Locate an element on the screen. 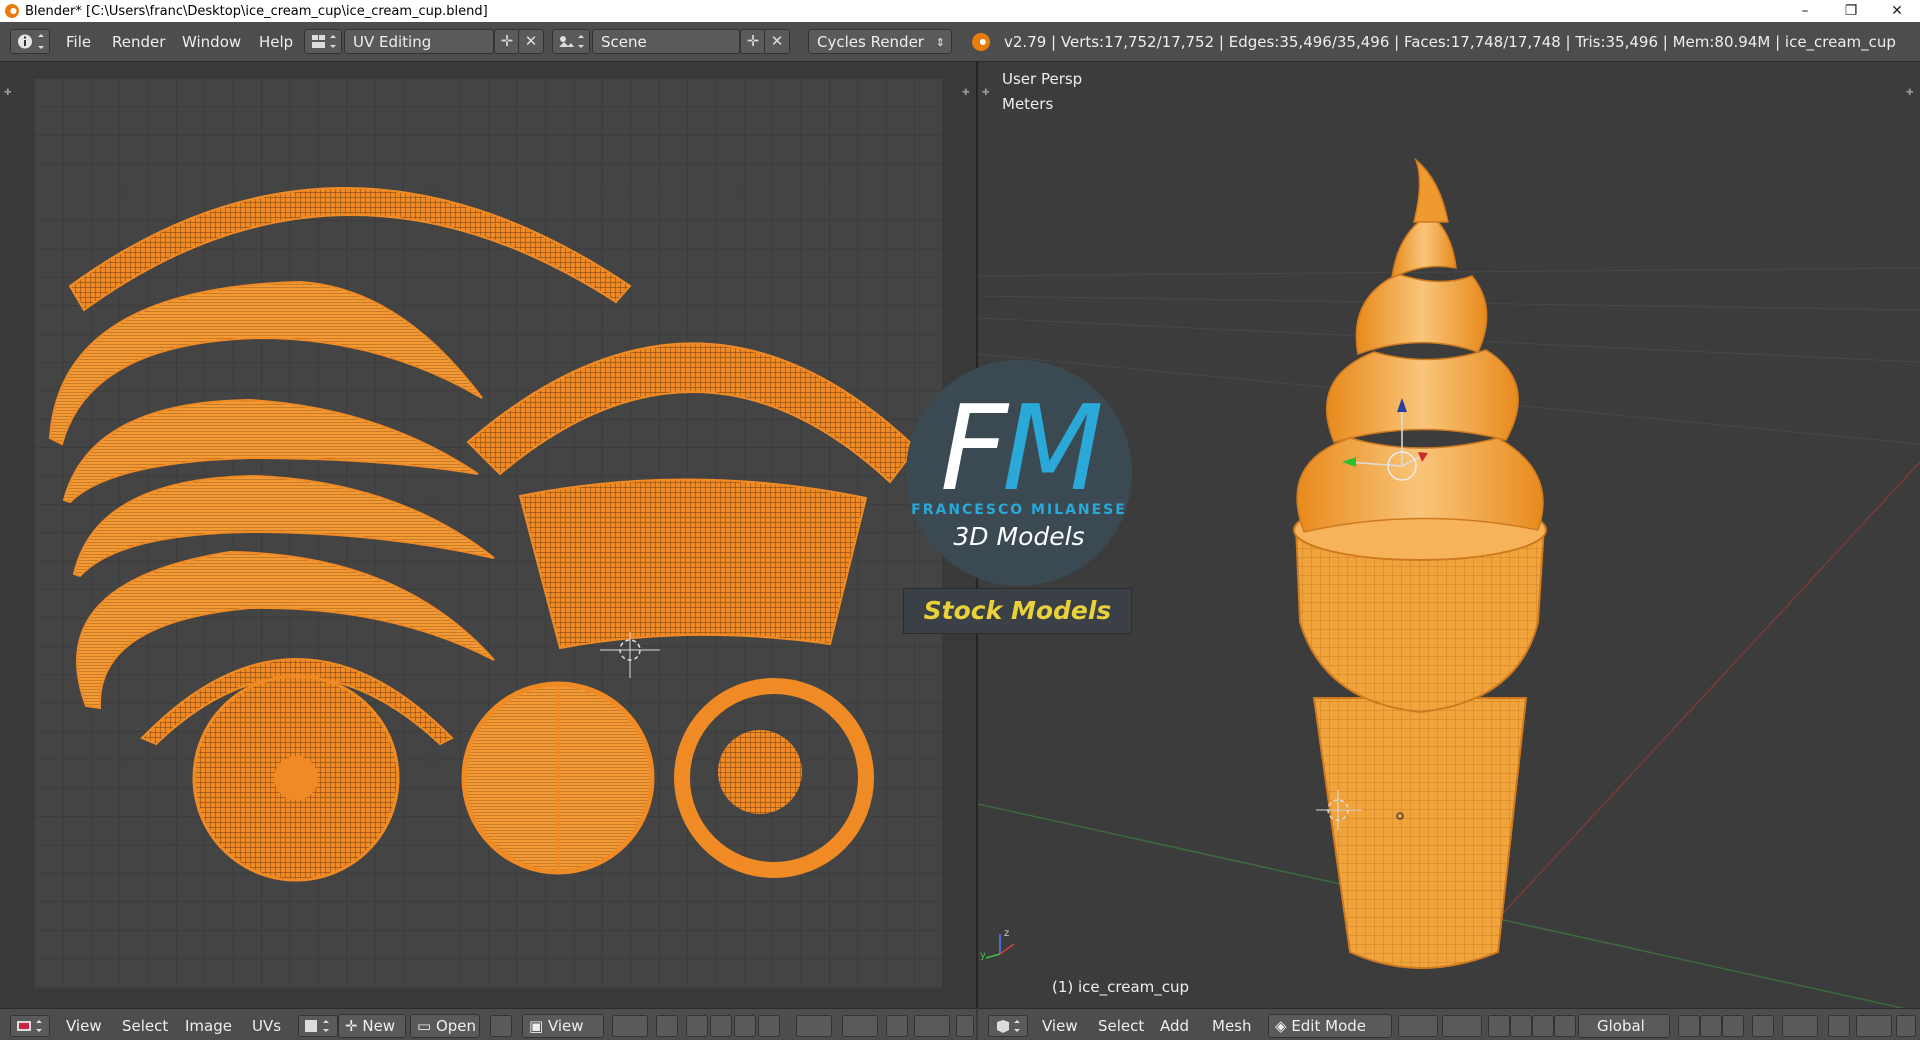 This screenshot has height=1040, width=1920. island-select-icon is located at coordinates (769, 1026).